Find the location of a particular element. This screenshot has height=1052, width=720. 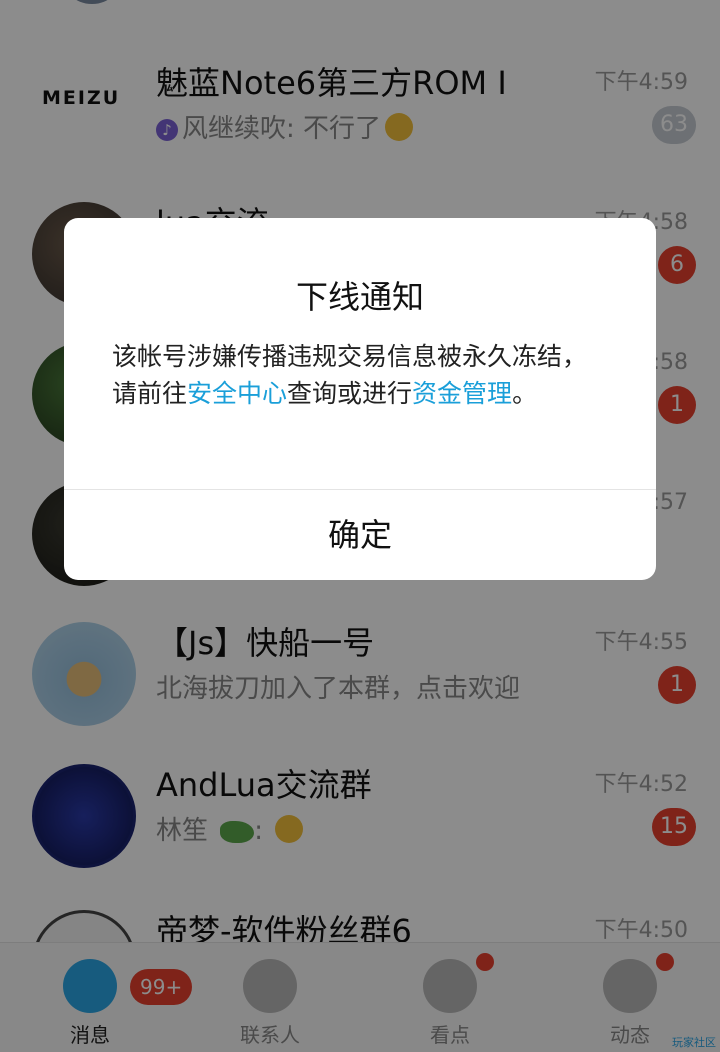

dialog-title: 下线通知 is located at coordinates (359, 297).